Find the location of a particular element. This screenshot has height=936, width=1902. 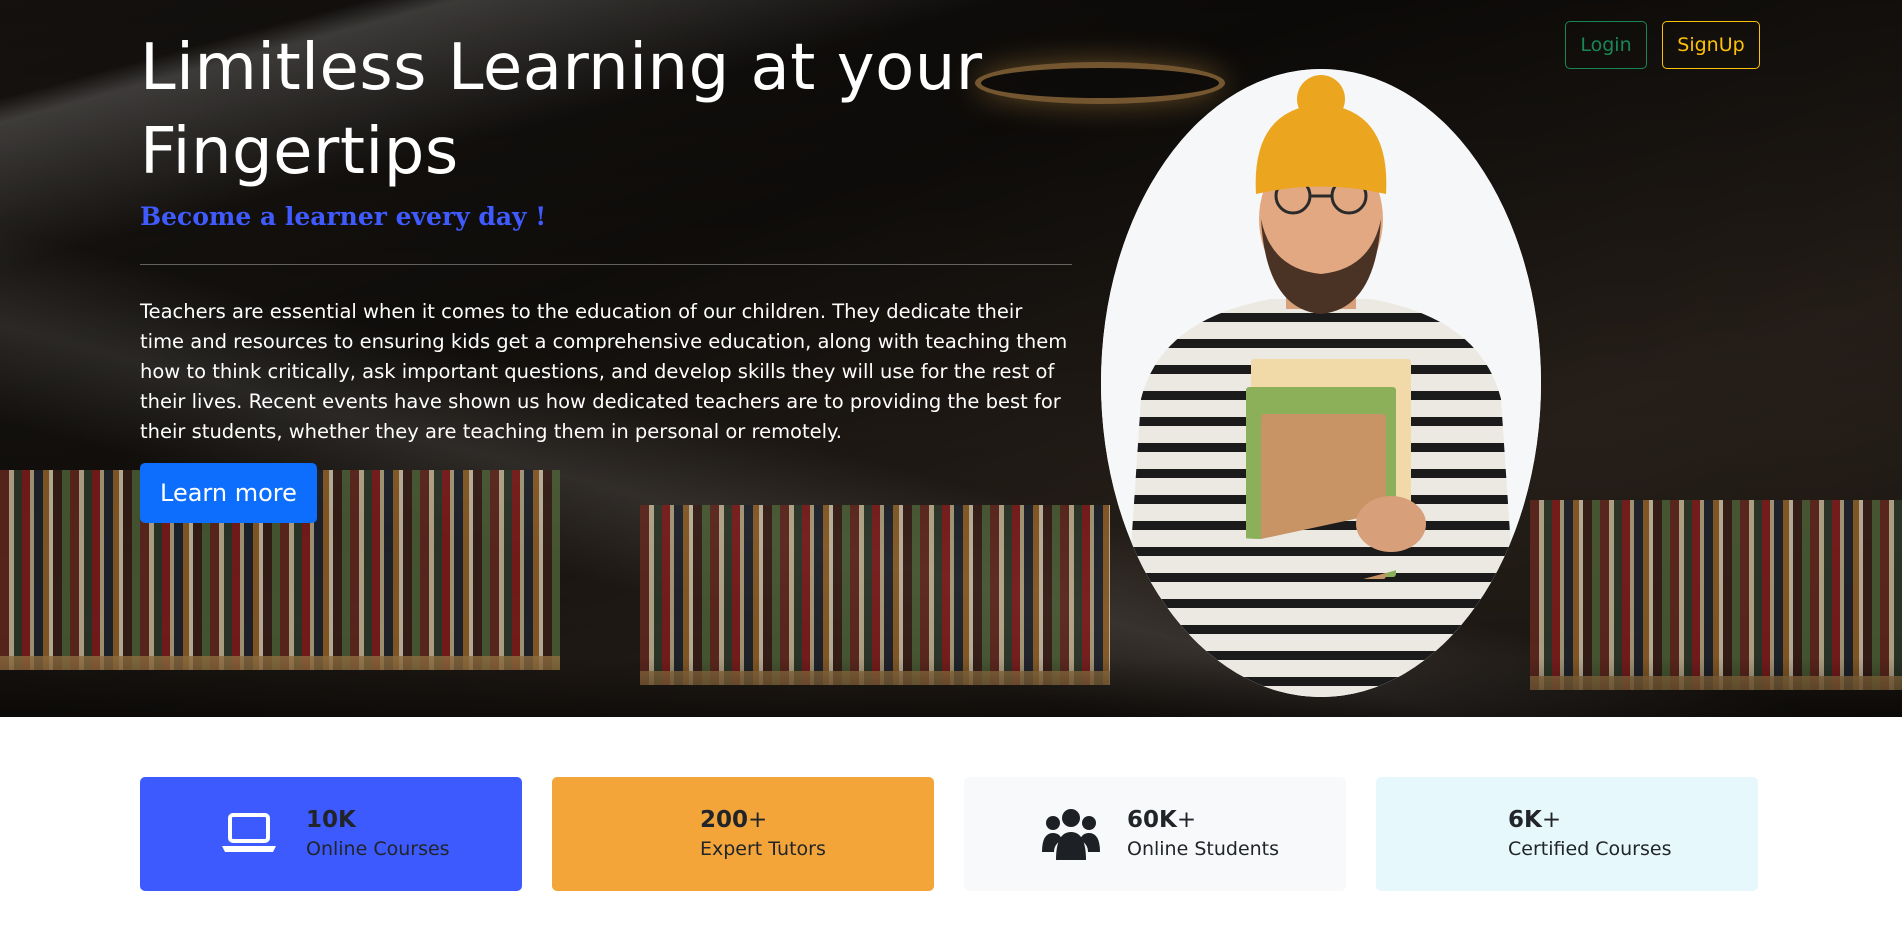

stat-label: Expert Tutors is located at coordinates (763, 849).